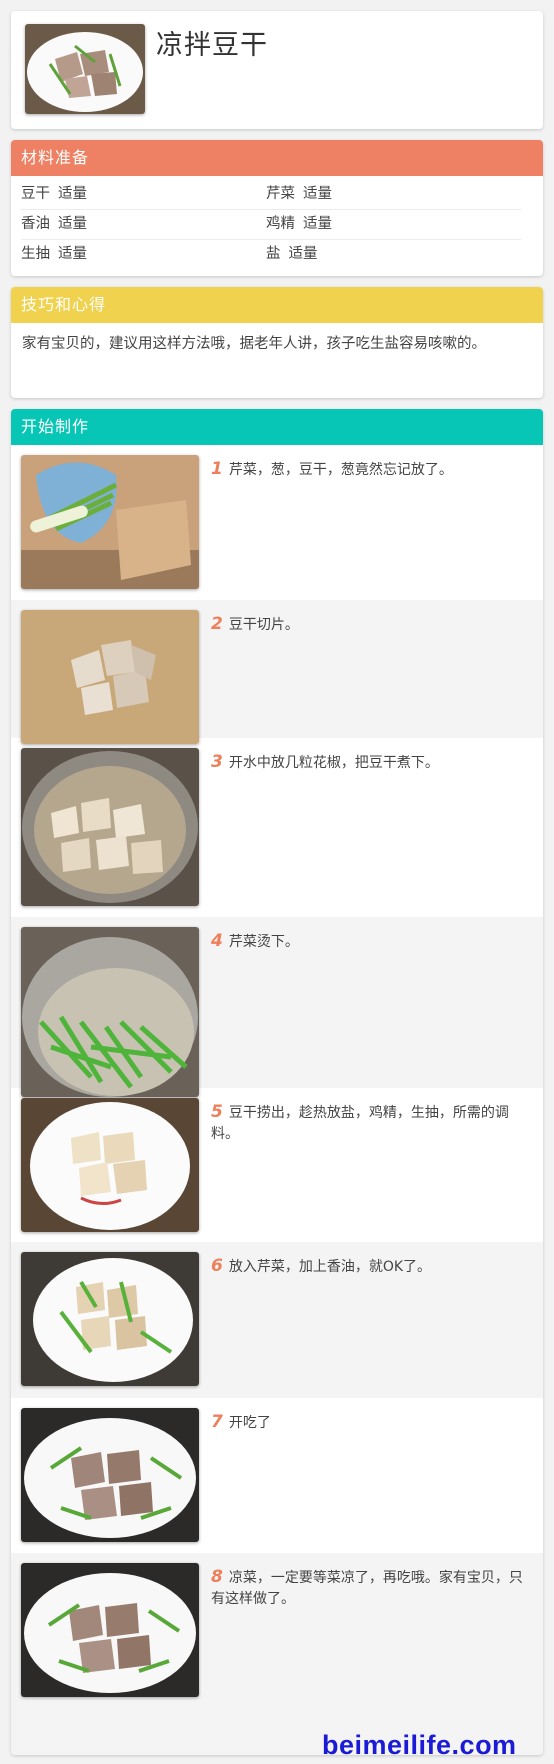  I want to click on step-text: 5 豆干捞出，趁热放盐，鸡精，生抽，所需的调料。, so click(360, 1122).